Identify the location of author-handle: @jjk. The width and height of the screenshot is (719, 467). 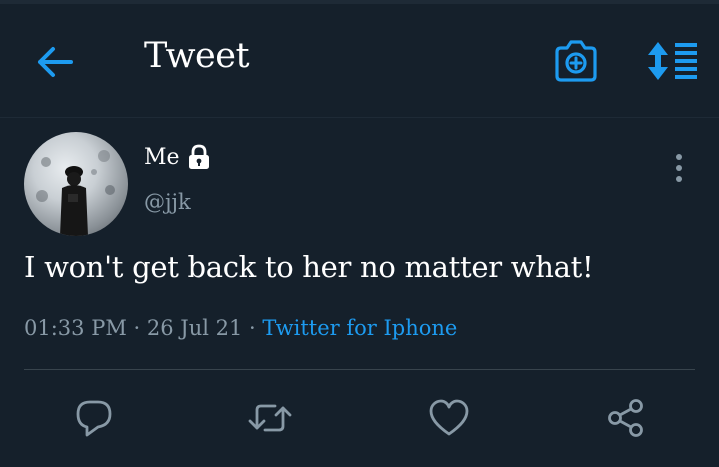
(167, 202).